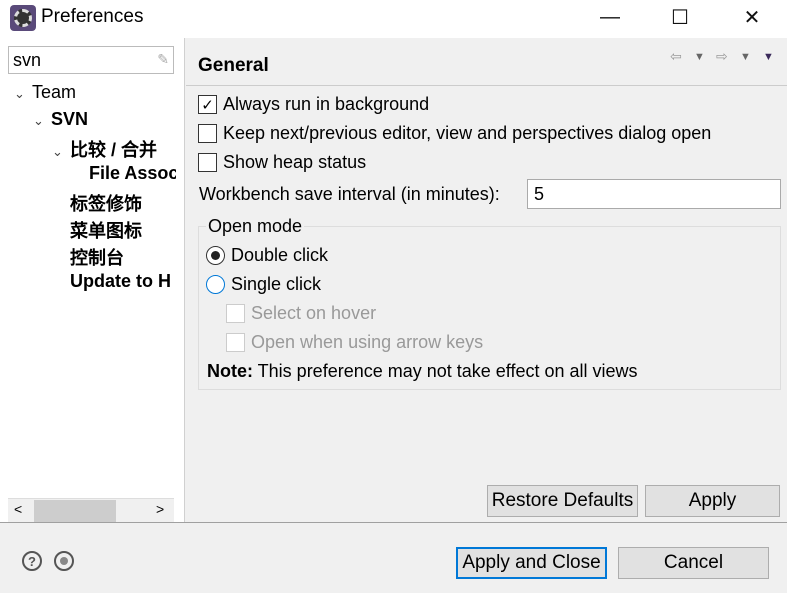  Describe the element at coordinates (114, 150) in the screenshot. I see `tree-item-label: 比较 / 合并` at that location.